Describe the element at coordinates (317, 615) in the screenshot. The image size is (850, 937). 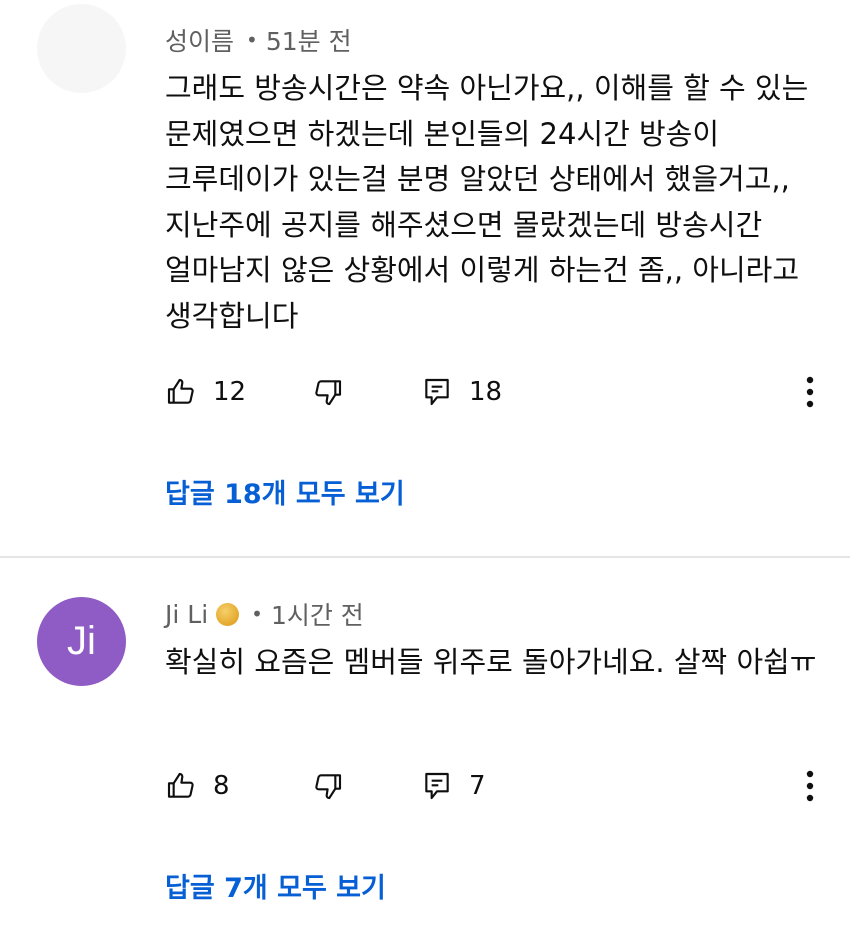
I see `comment-time: 1시간 전` at that location.